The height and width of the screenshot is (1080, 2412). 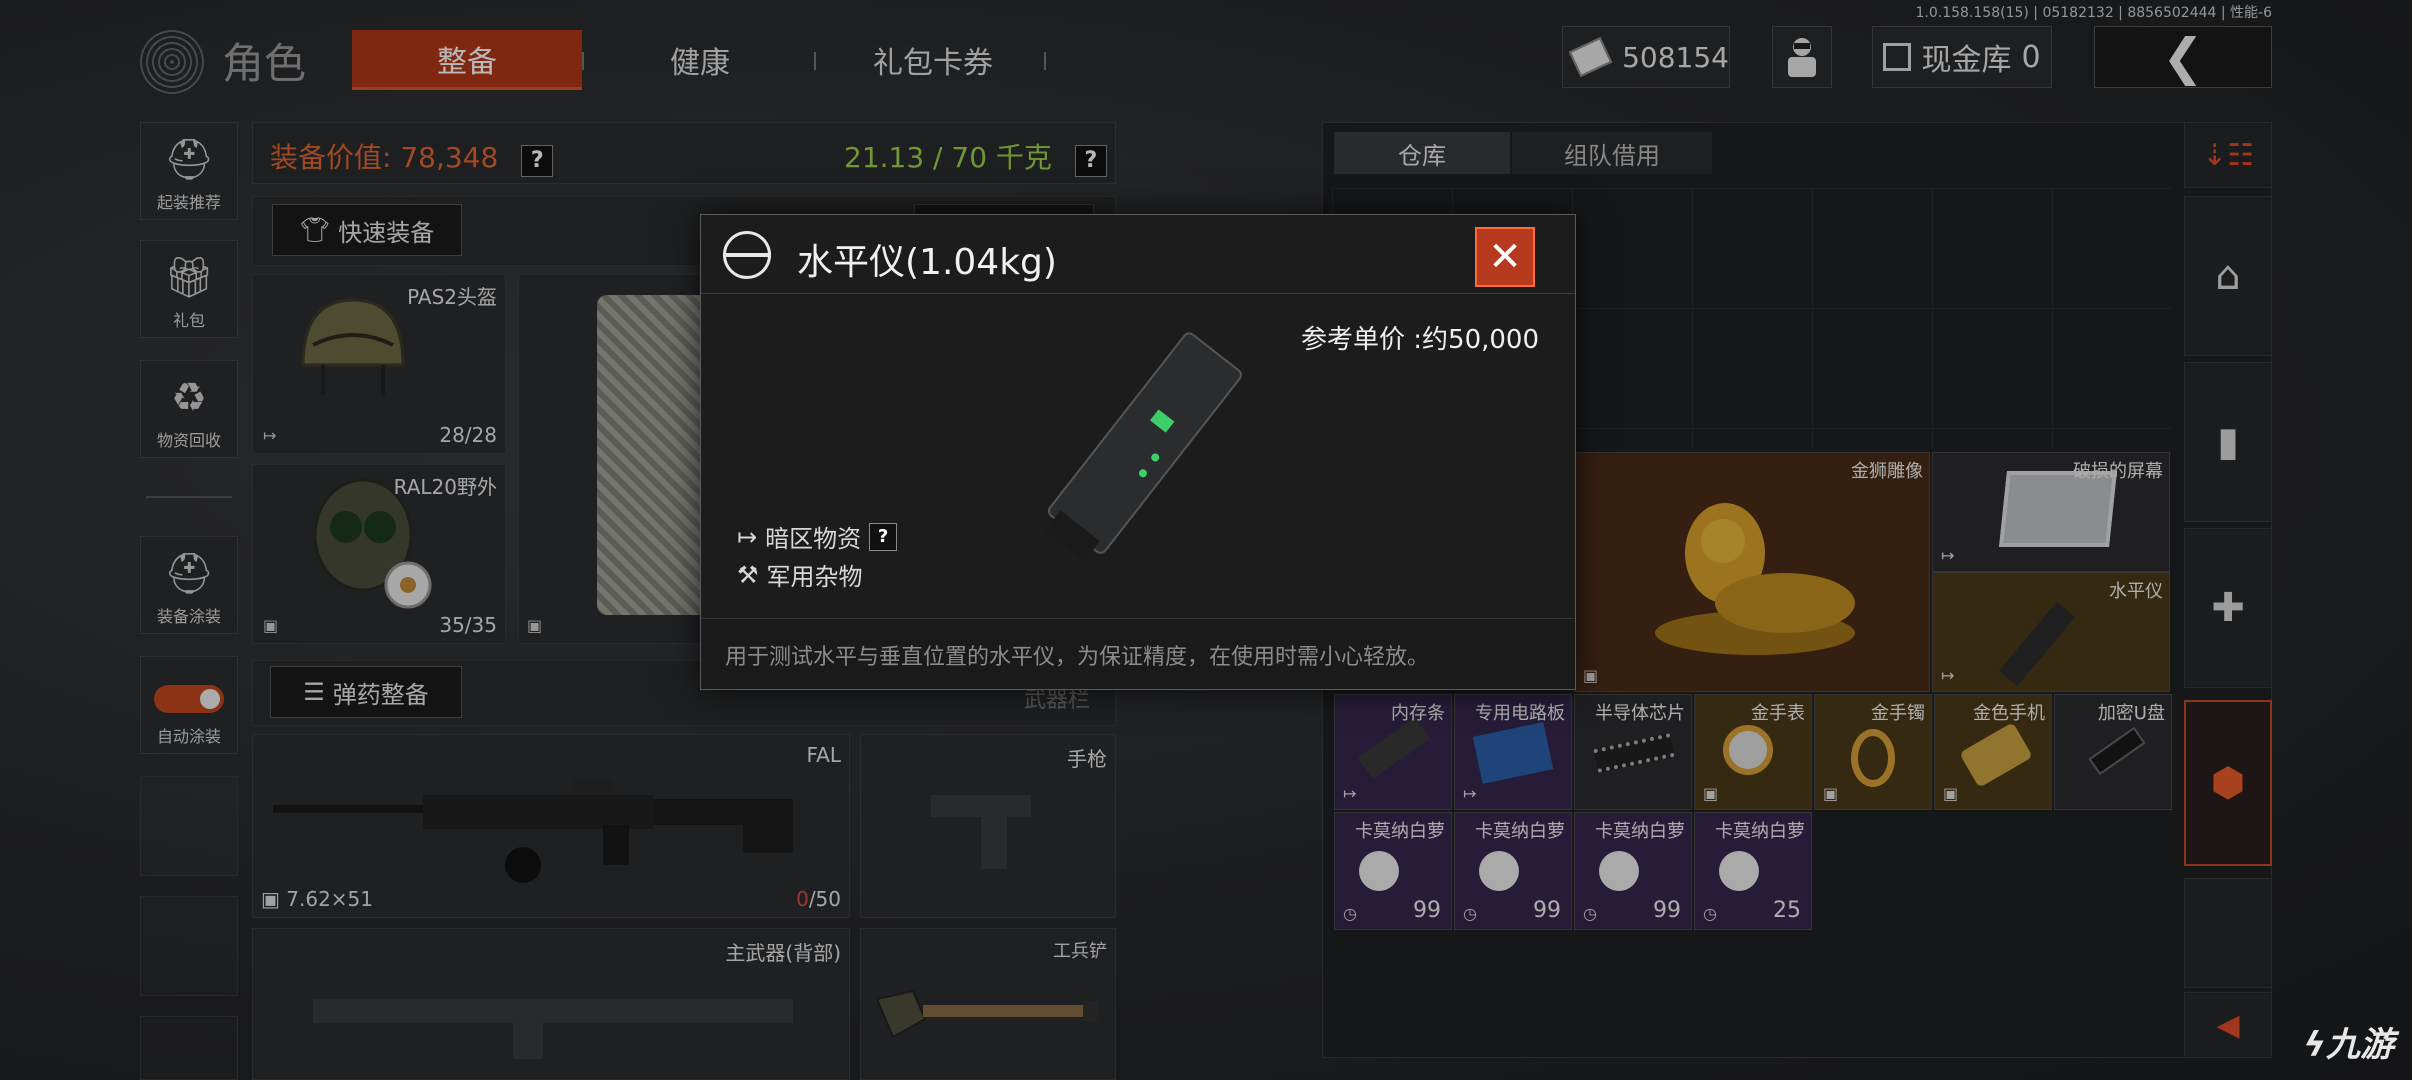 I want to click on loadout-recommend-label: 起装推荐, so click(x=188, y=202).